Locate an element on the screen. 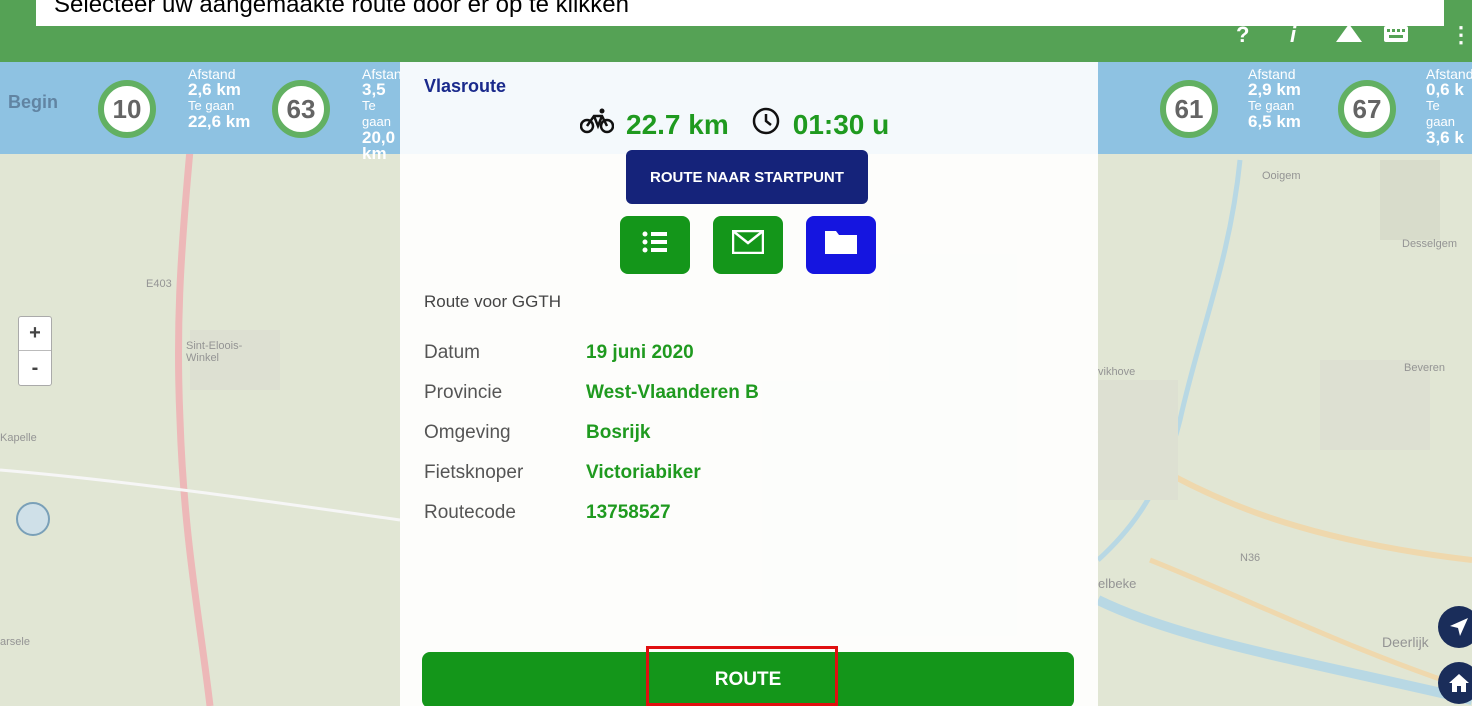 Image resolution: width=1472 pixels, height=706 pixels. route-to-start-button: ROUTE NAAR STARTPUNT is located at coordinates (747, 177).